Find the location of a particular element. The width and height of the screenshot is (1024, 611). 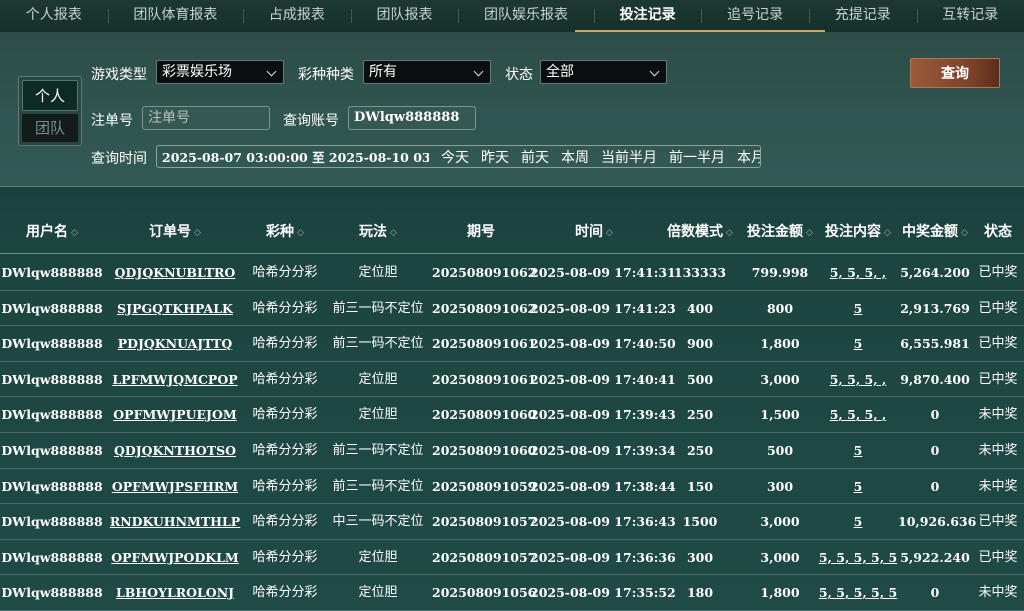

tab-personal-report: 个人报表 is located at coordinates (54, 16).